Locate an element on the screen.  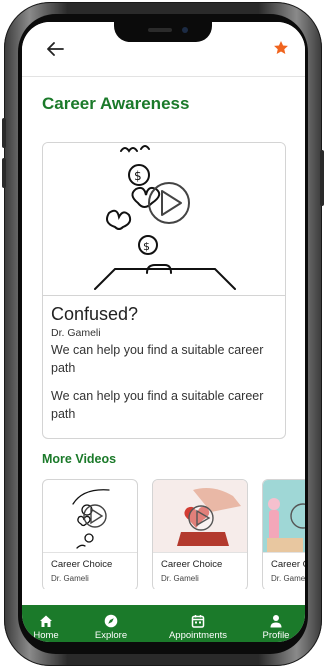
person-icon is located at coordinates (276, 621).